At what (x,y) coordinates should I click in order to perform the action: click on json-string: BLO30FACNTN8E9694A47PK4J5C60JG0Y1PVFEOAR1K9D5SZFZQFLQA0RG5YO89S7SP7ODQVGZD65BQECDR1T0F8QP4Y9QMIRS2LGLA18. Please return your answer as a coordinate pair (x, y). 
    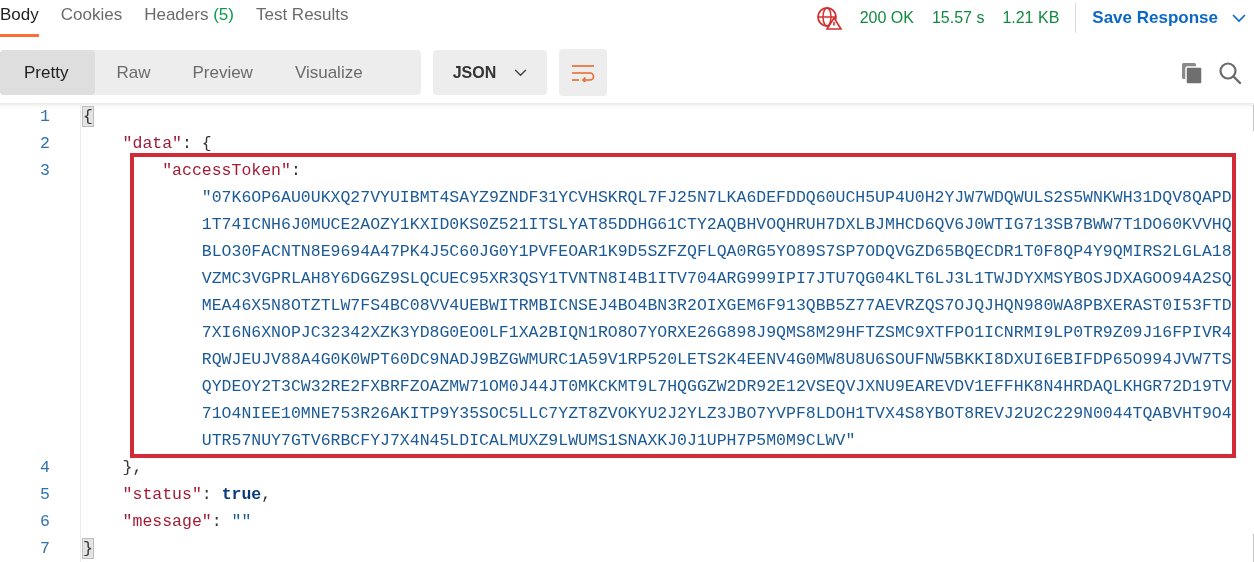
    Looking at the image, I should click on (716, 251).